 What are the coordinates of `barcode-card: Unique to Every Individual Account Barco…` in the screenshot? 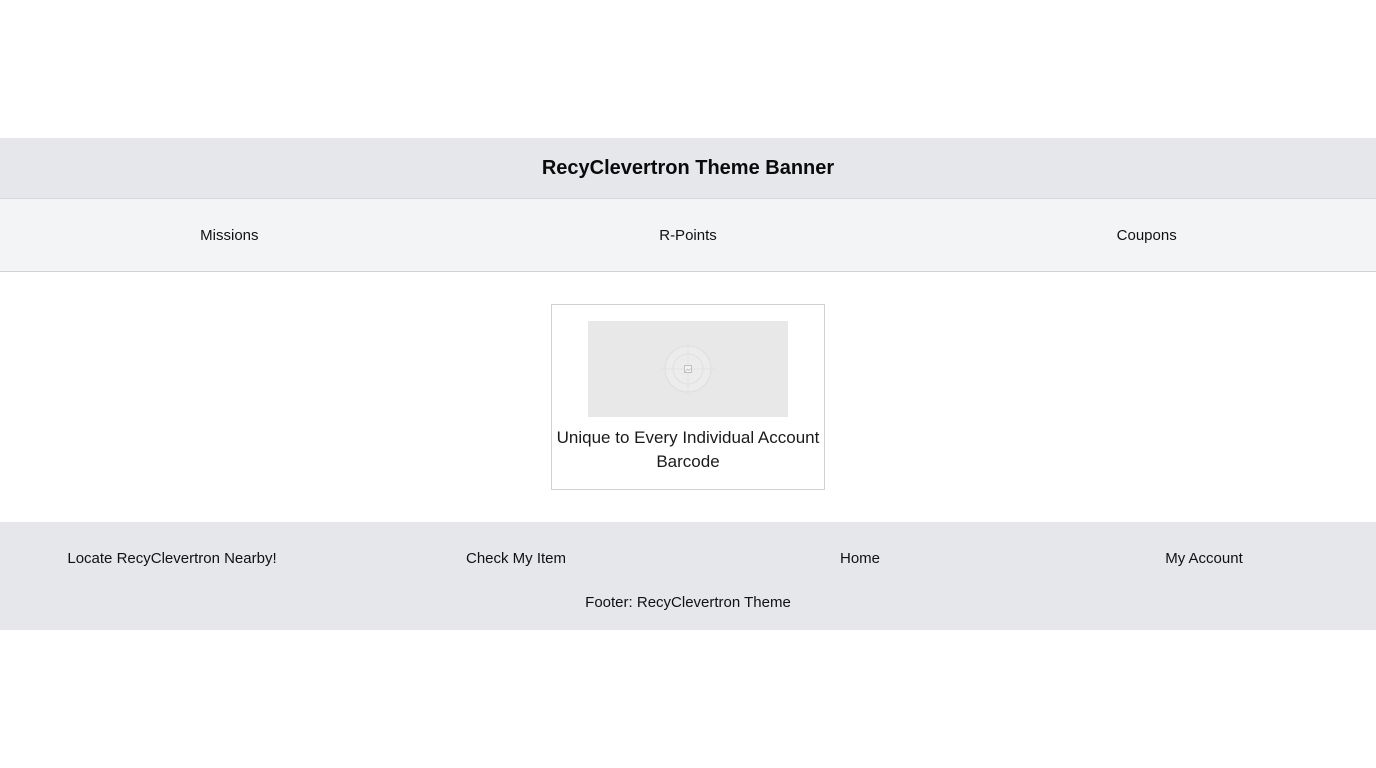 It's located at (688, 397).